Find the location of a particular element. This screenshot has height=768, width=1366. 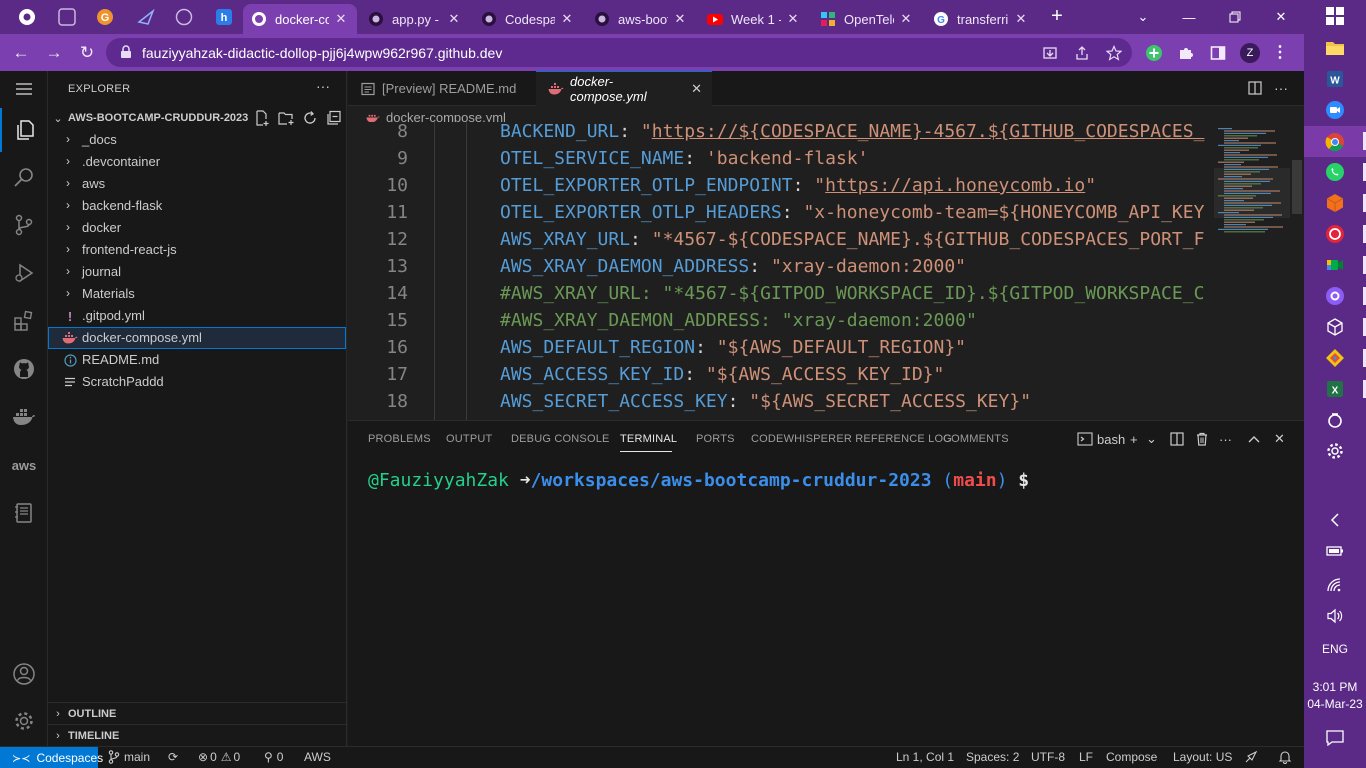

terminal-shell-selector: bash is located at coordinates (1101, 439).